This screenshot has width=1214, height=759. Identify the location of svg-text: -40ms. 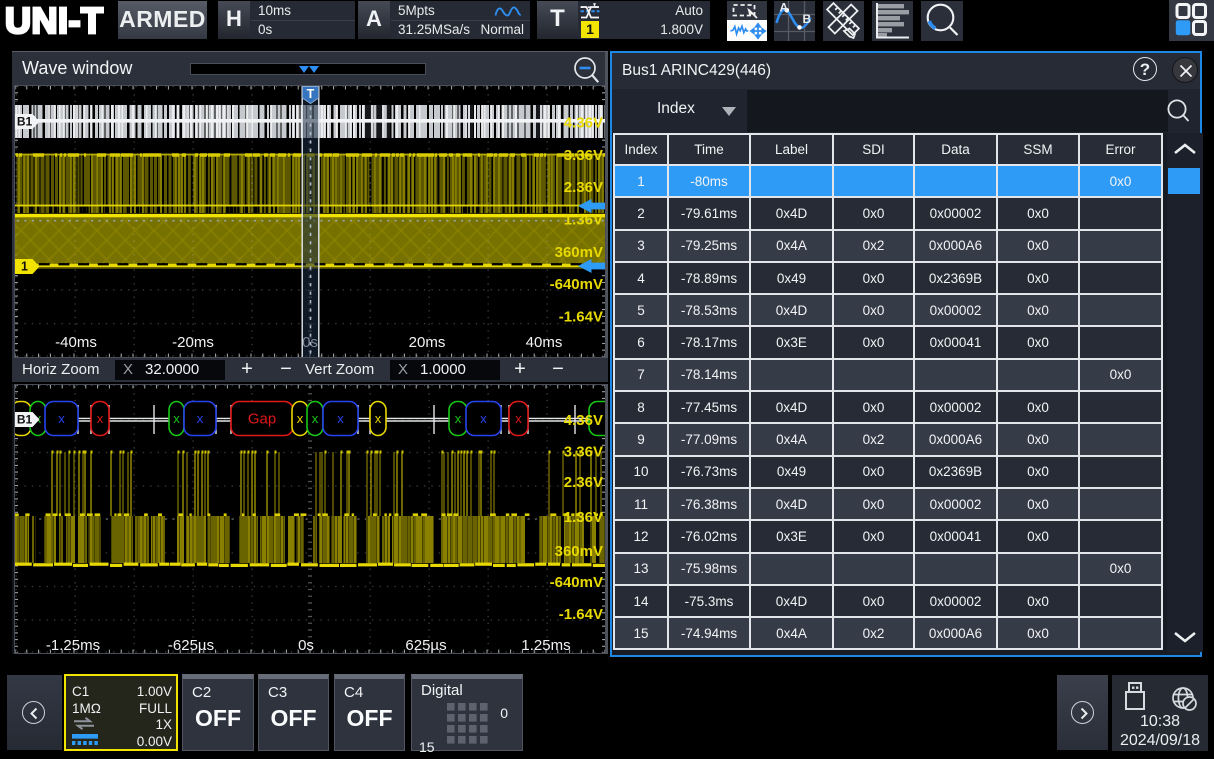
(76, 342).